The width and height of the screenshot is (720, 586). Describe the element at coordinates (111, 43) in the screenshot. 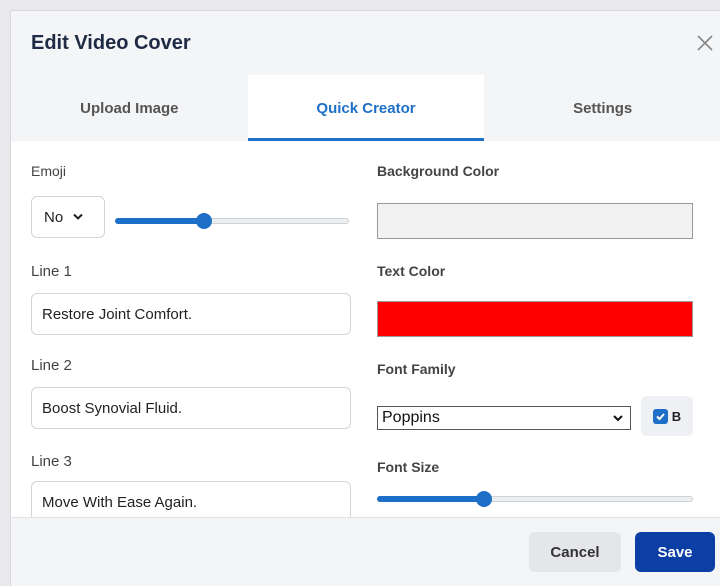

I see `dialog-title: Edit Video Cover` at that location.